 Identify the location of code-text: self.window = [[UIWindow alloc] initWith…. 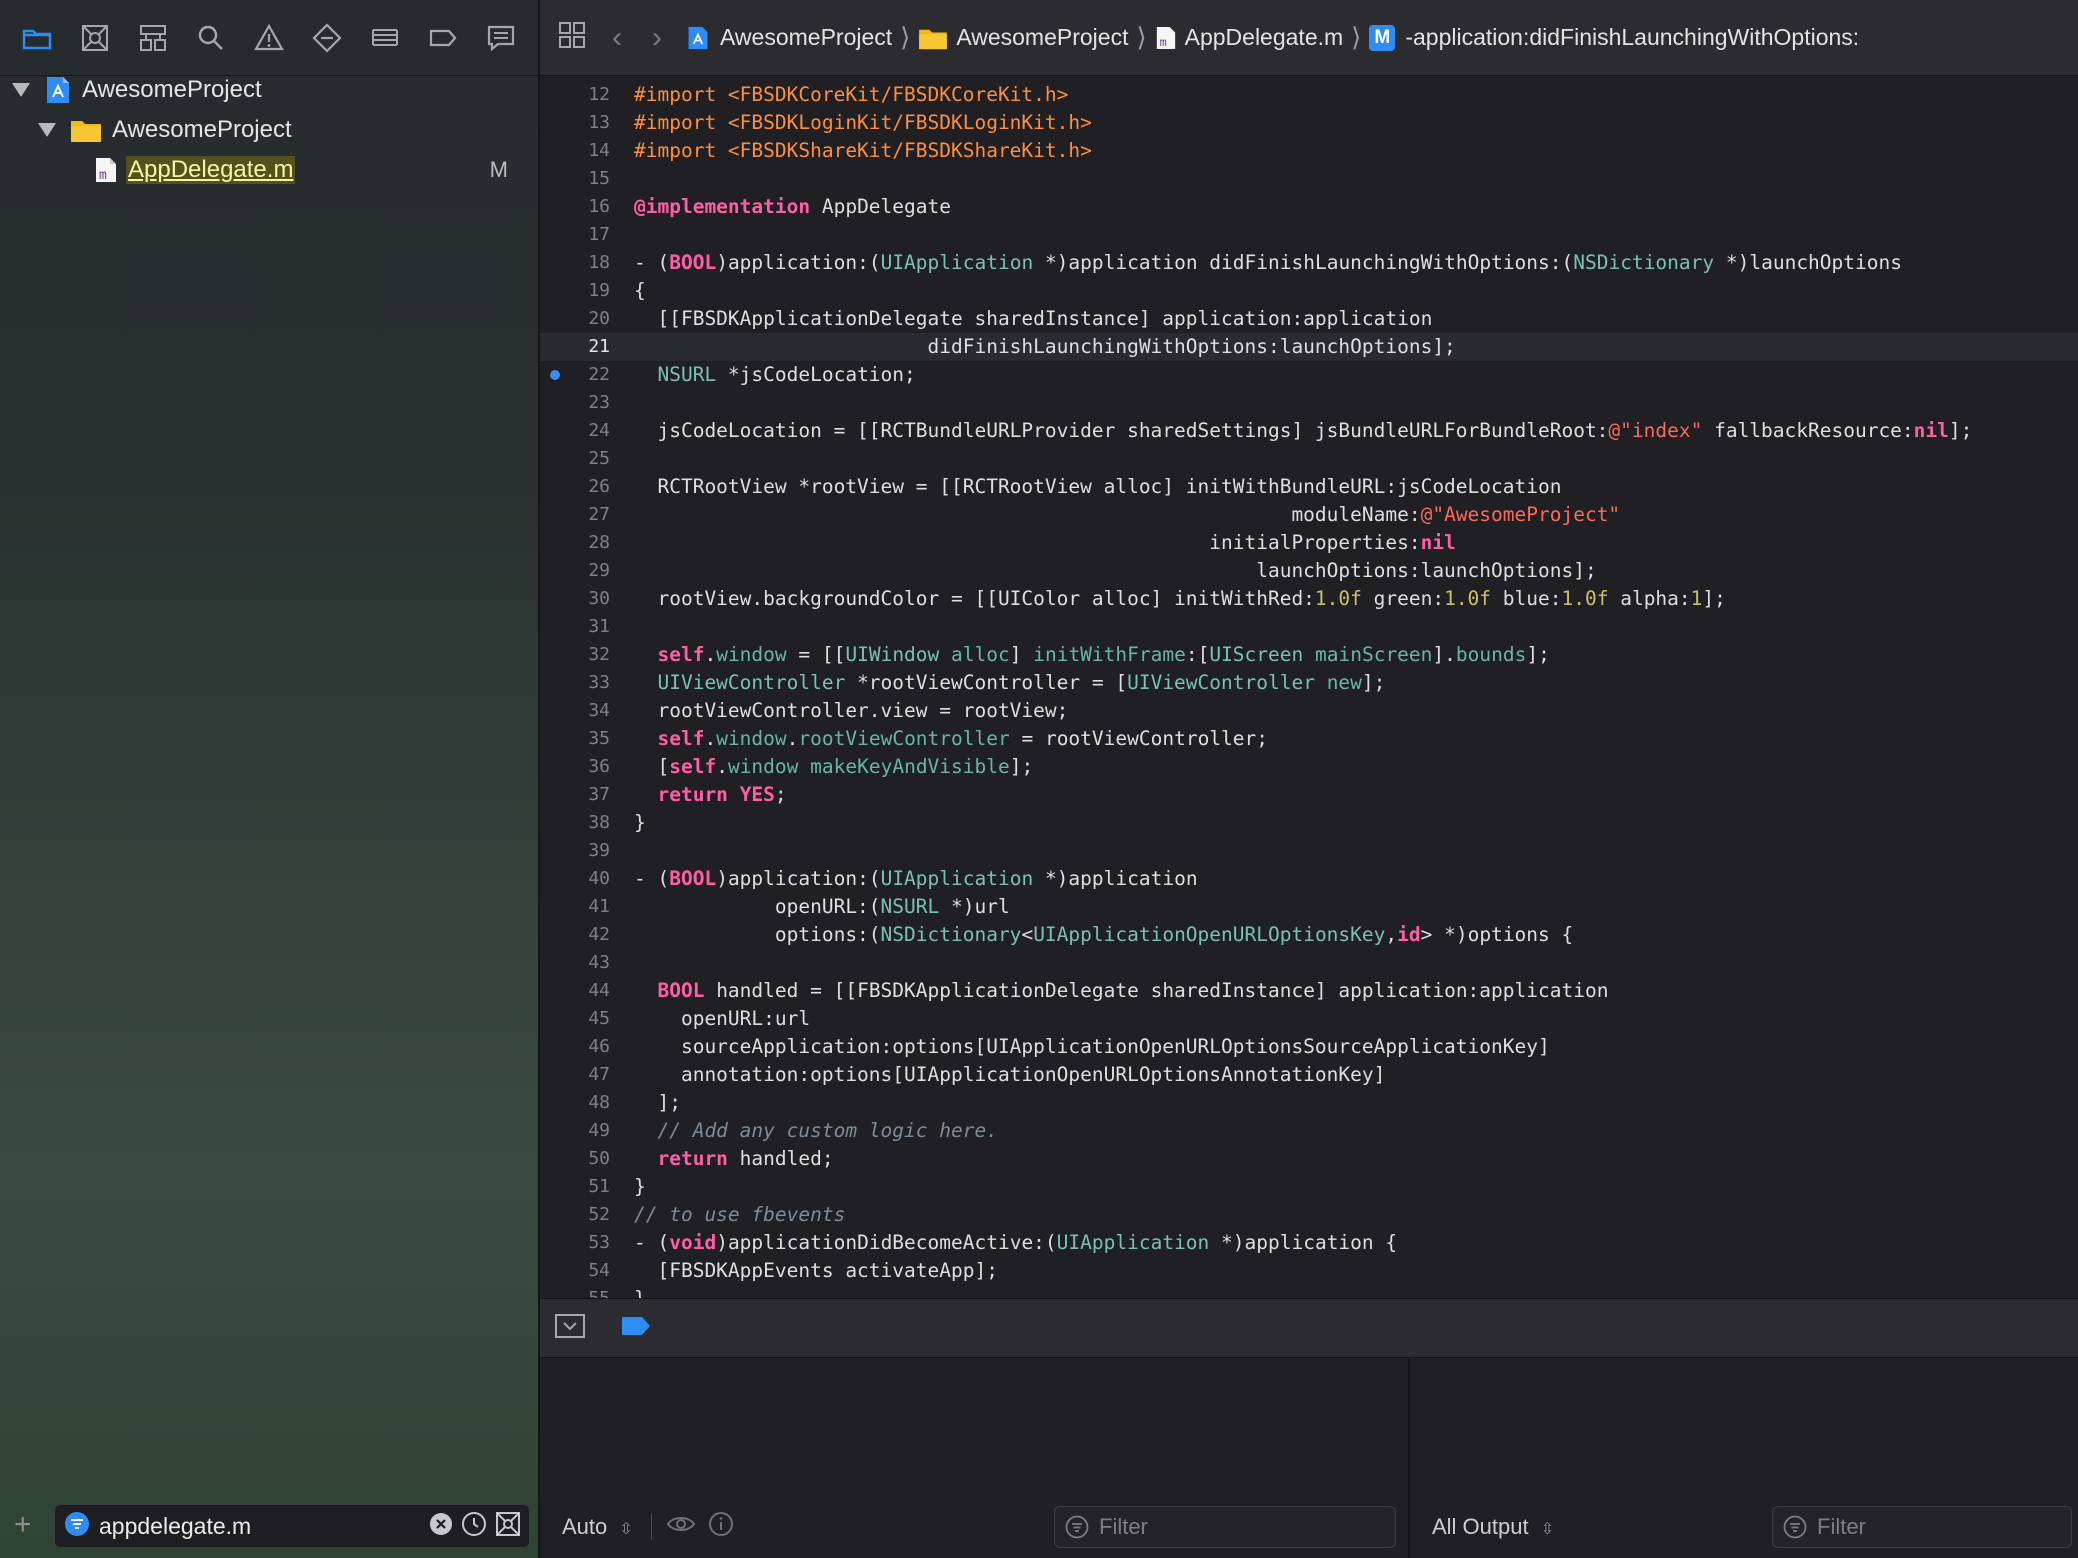
(1091, 655).